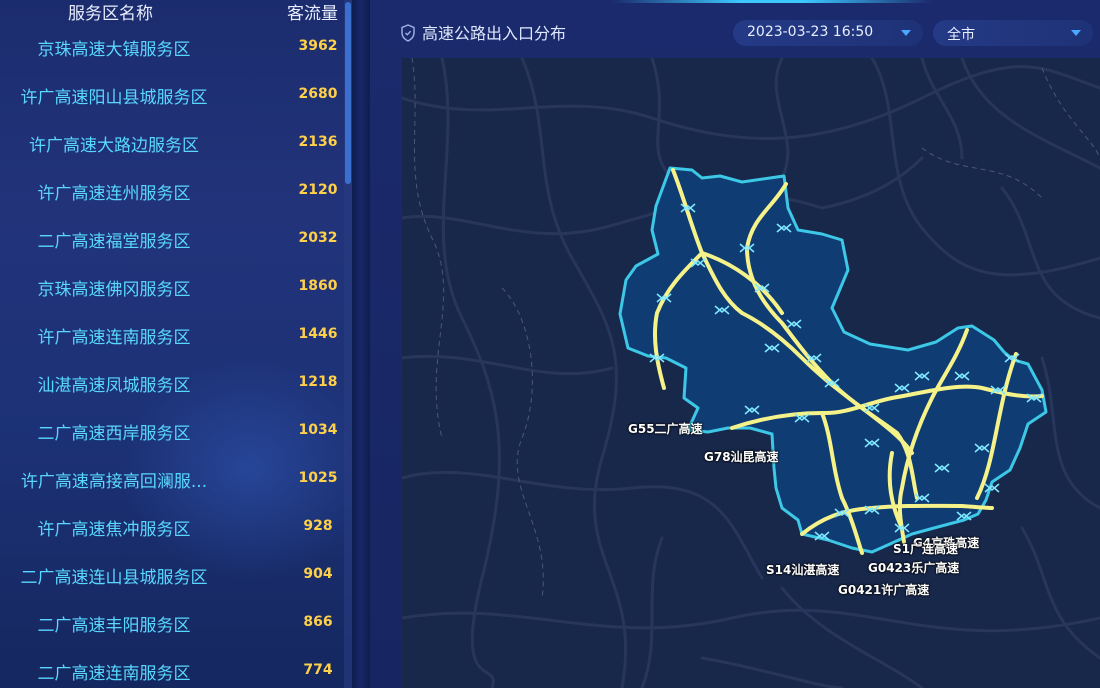 This screenshot has width=1100, height=688. What do you see at coordinates (114, 626) in the screenshot?
I see `service-area-name: 二广高速丰阳服务区` at bounding box center [114, 626].